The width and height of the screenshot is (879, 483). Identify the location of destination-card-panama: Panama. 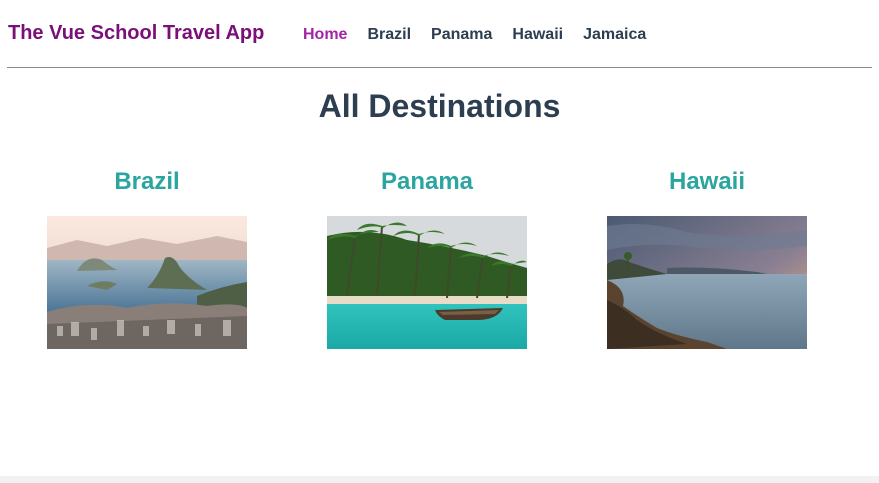
(427, 257).